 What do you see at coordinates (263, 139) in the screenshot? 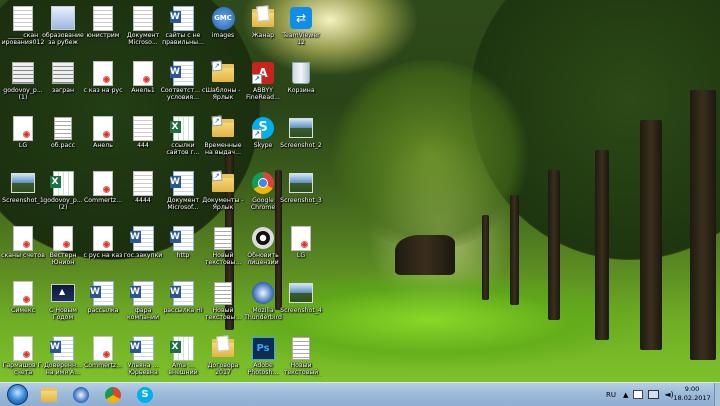
I see `desktop-icon: SSkype` at bounding box center [263, 139].